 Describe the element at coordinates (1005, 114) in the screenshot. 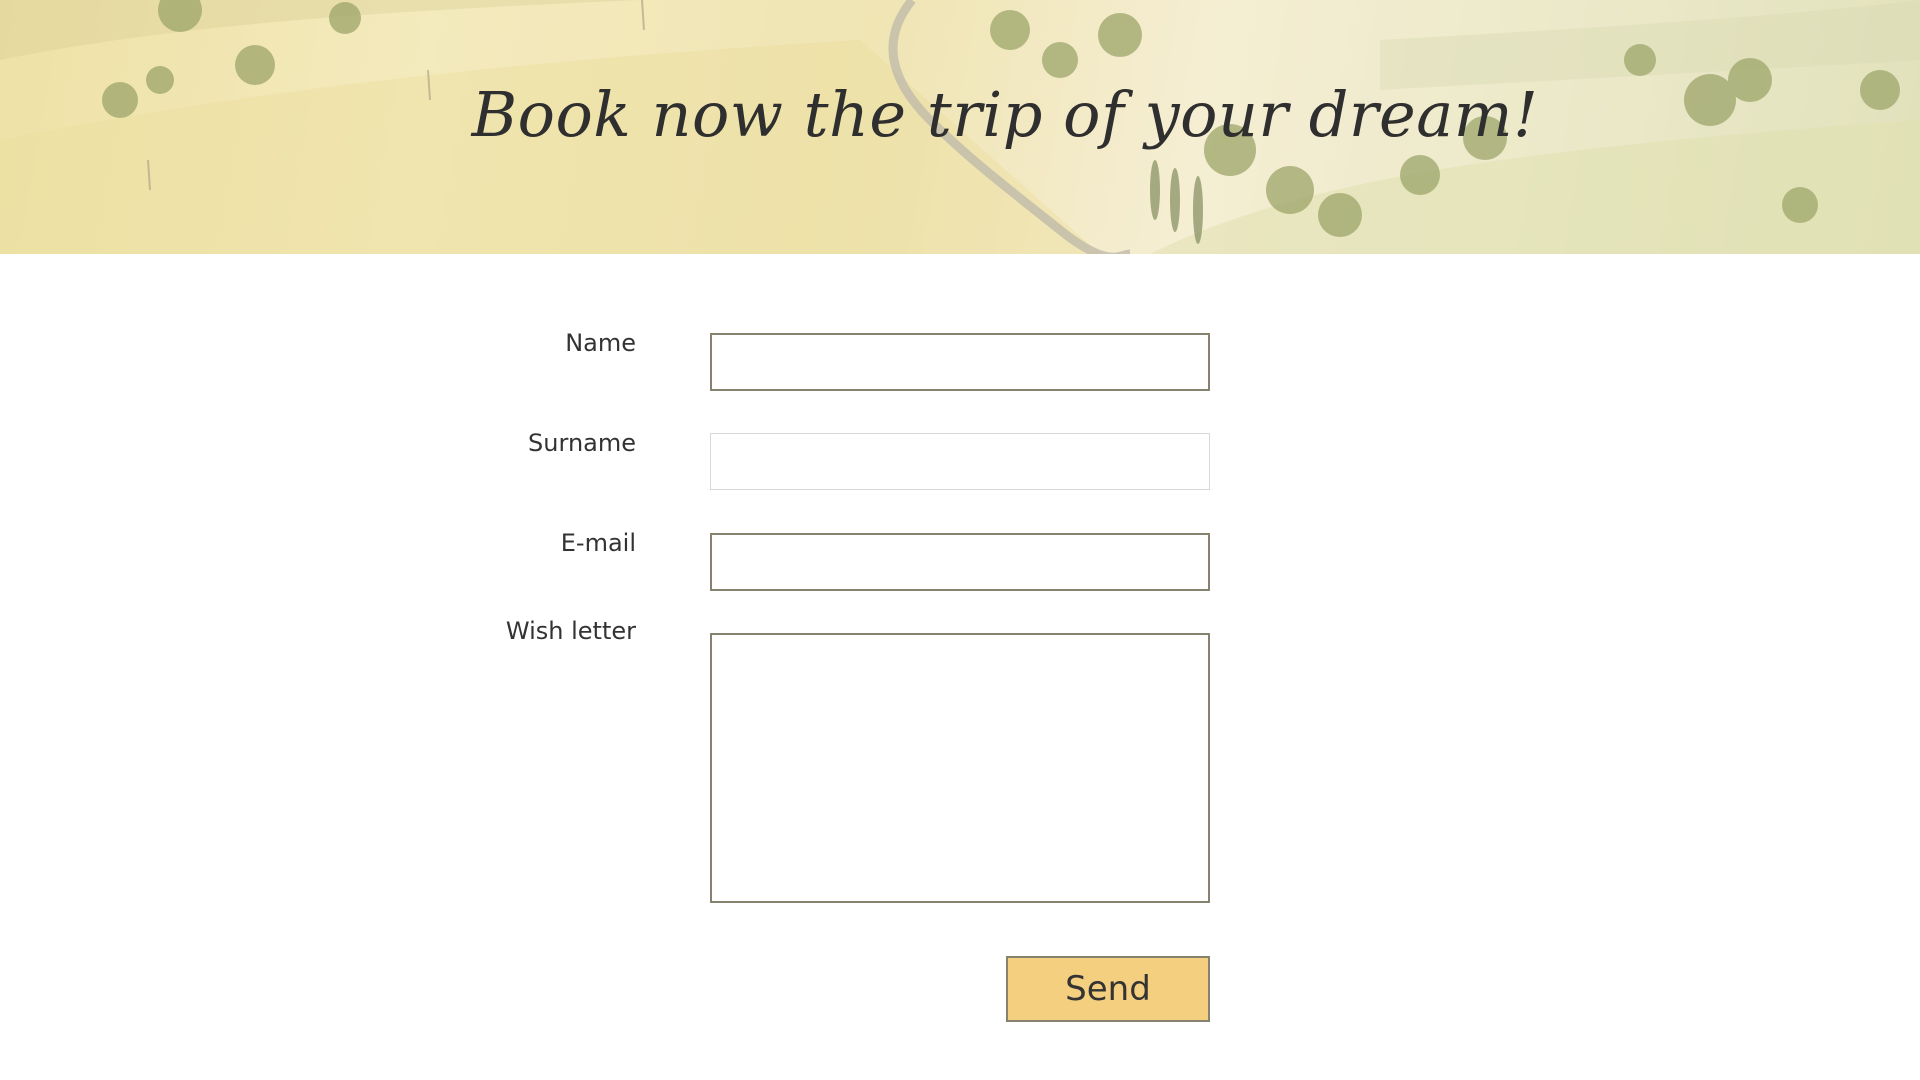

I see `page-title: Book now the trip of your dream!` at that location.